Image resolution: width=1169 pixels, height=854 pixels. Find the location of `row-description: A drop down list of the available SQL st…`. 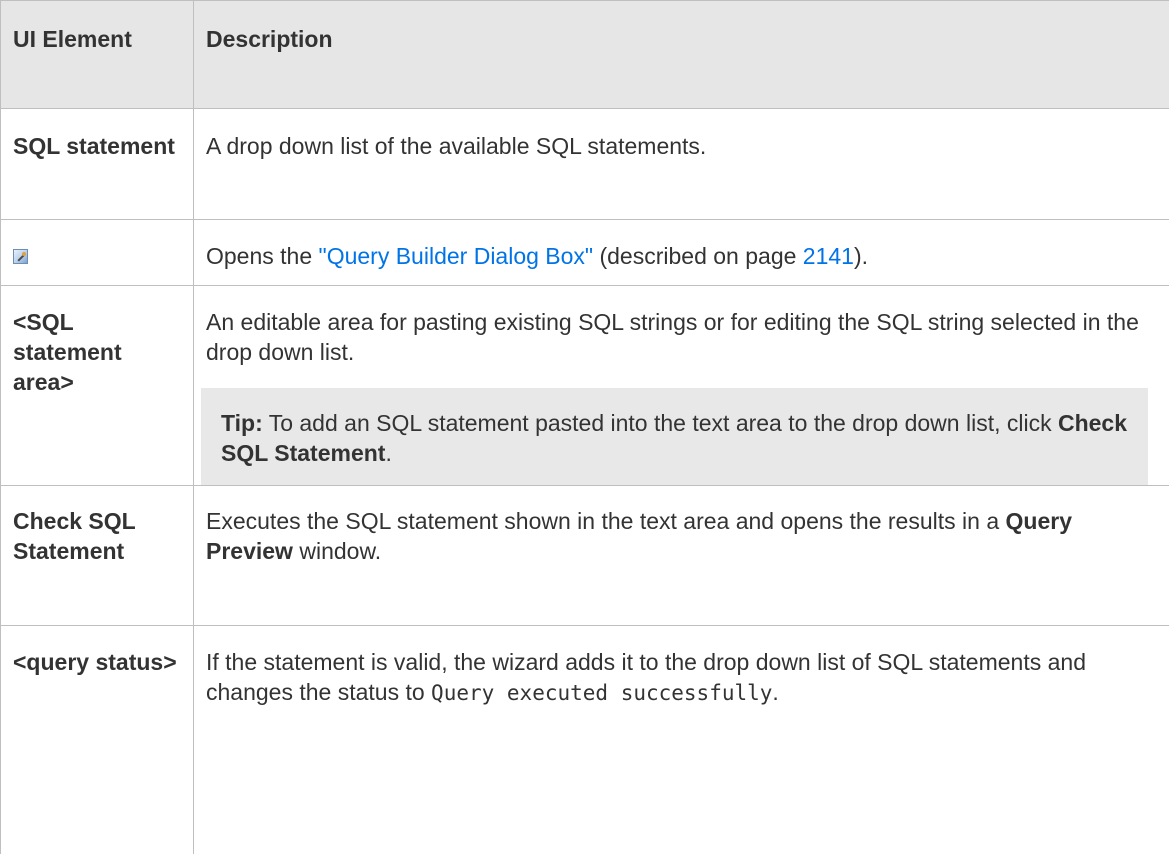

row-description: A drop down list of the available SQL st… is located at coordinates (681, 164).